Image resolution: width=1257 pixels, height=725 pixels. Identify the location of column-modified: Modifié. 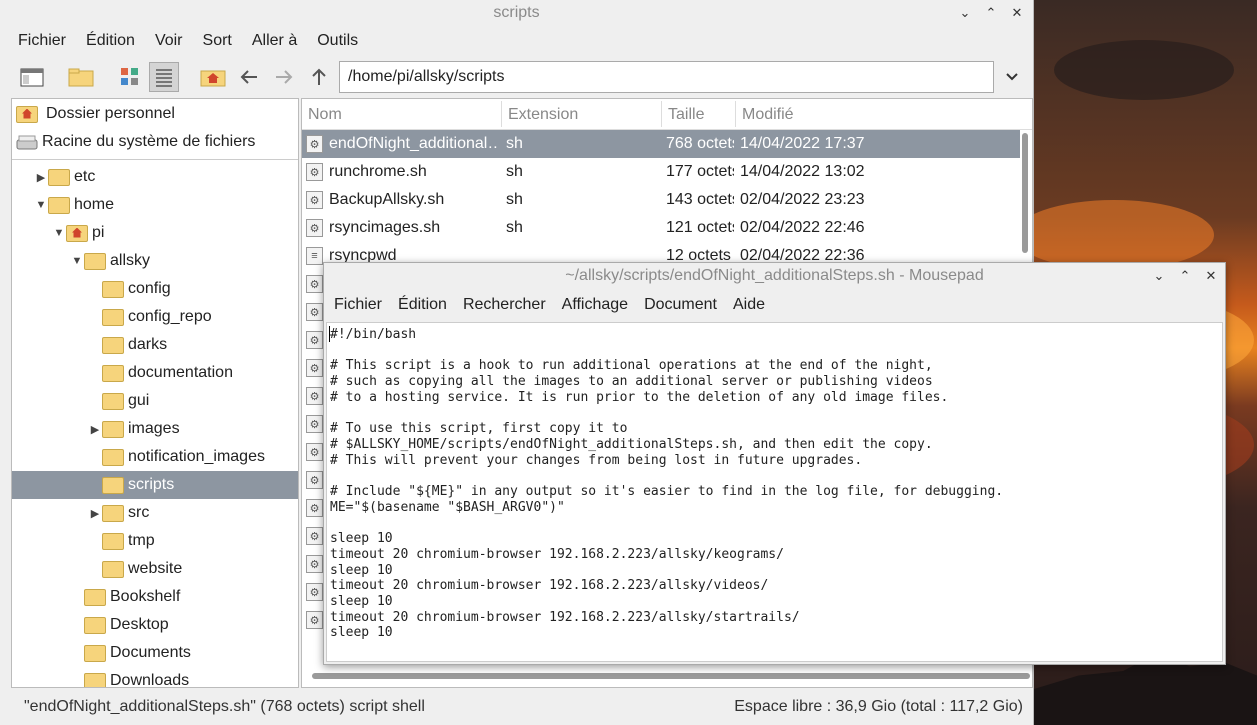
(768, 115).